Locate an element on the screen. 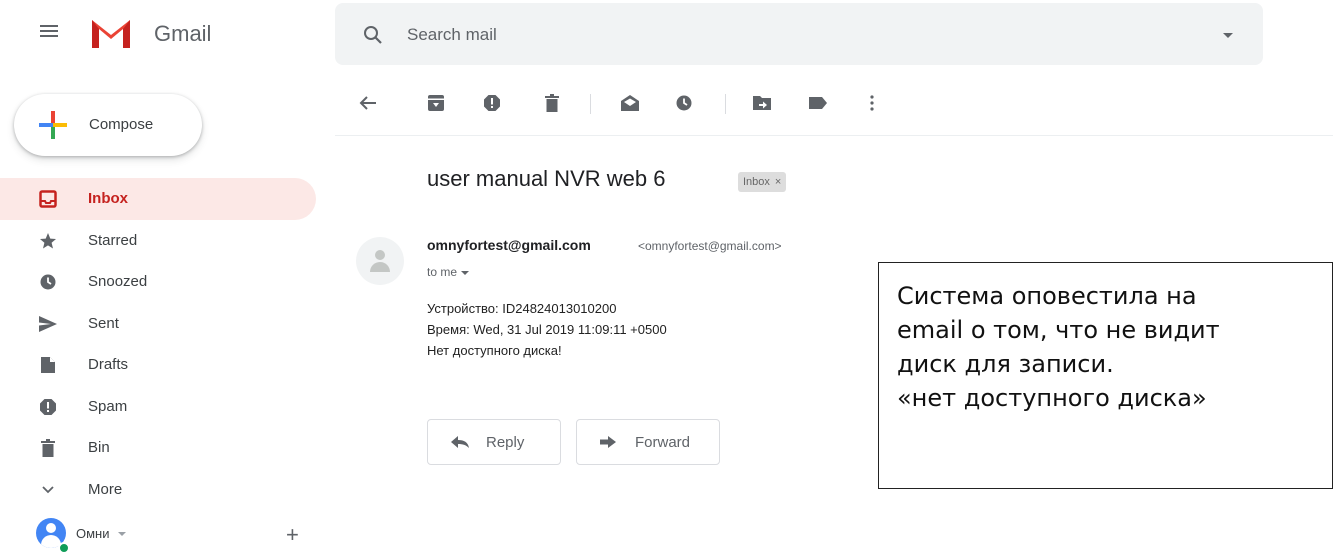 This screenshot has height=553, width=1333. mark-unread-button is located at coordinates (630, 103).